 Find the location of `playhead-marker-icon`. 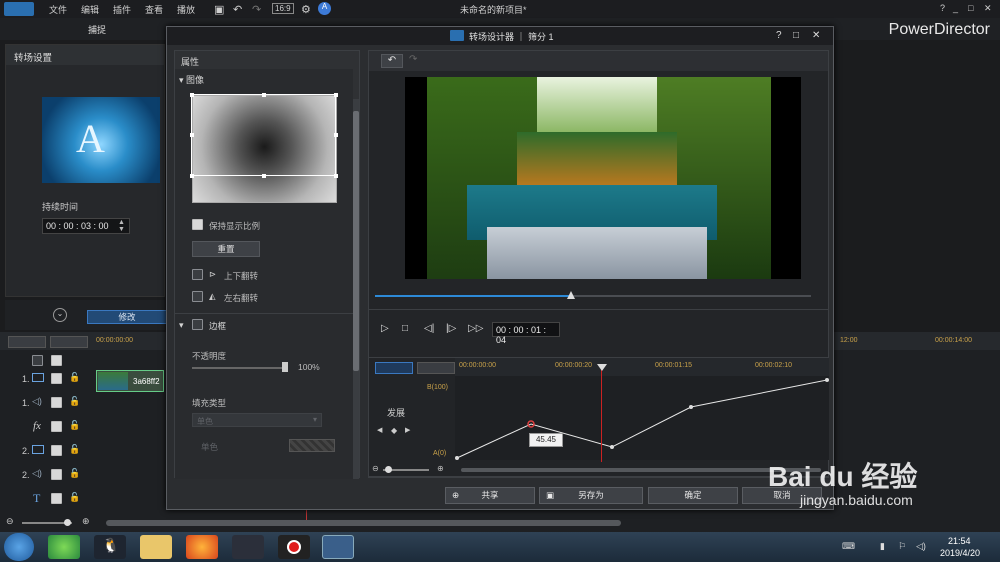

playhead-marker-icon is located at coordinates (602, 367).